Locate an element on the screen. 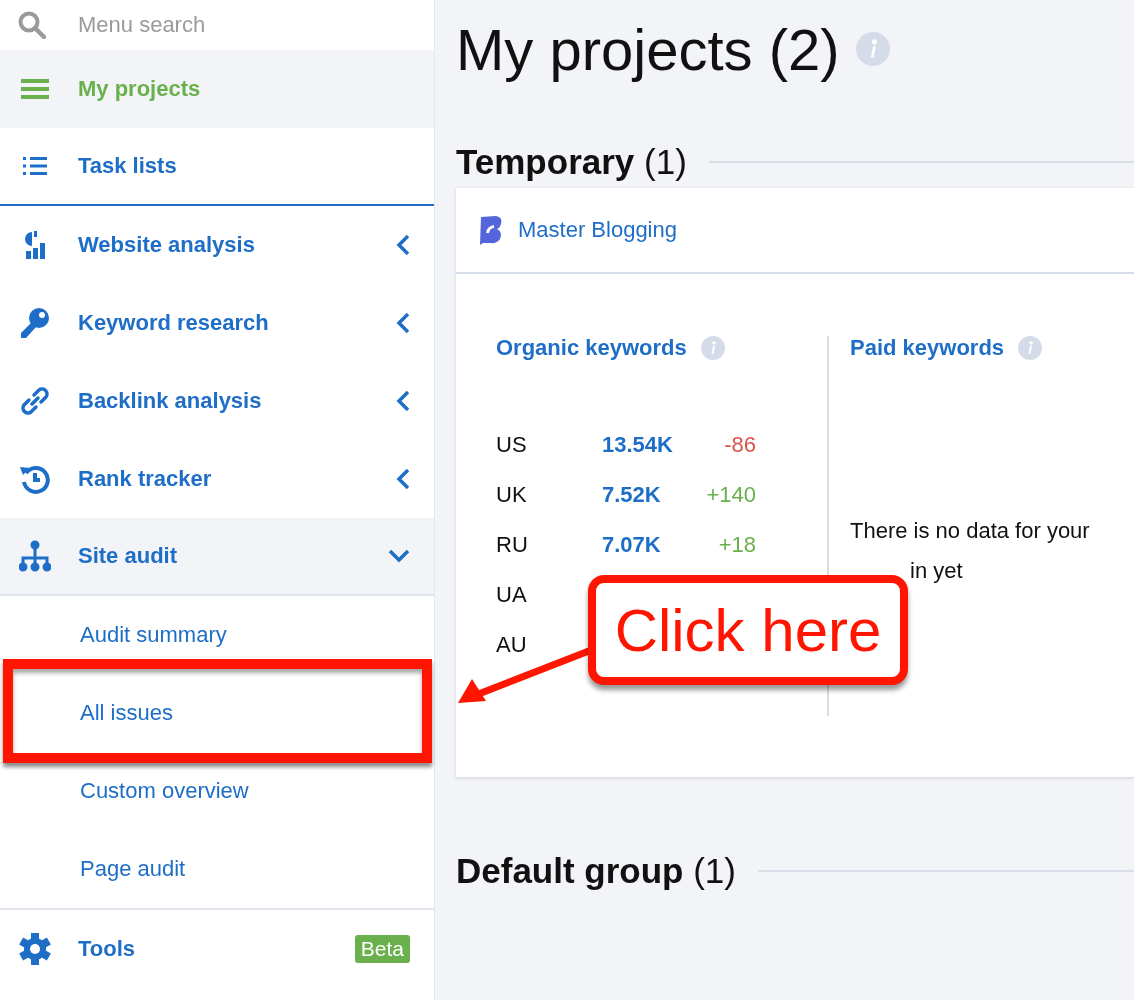 The width and height of the screenshot is (1134, 1000). country-code: US is located at coordinates (512, 445).